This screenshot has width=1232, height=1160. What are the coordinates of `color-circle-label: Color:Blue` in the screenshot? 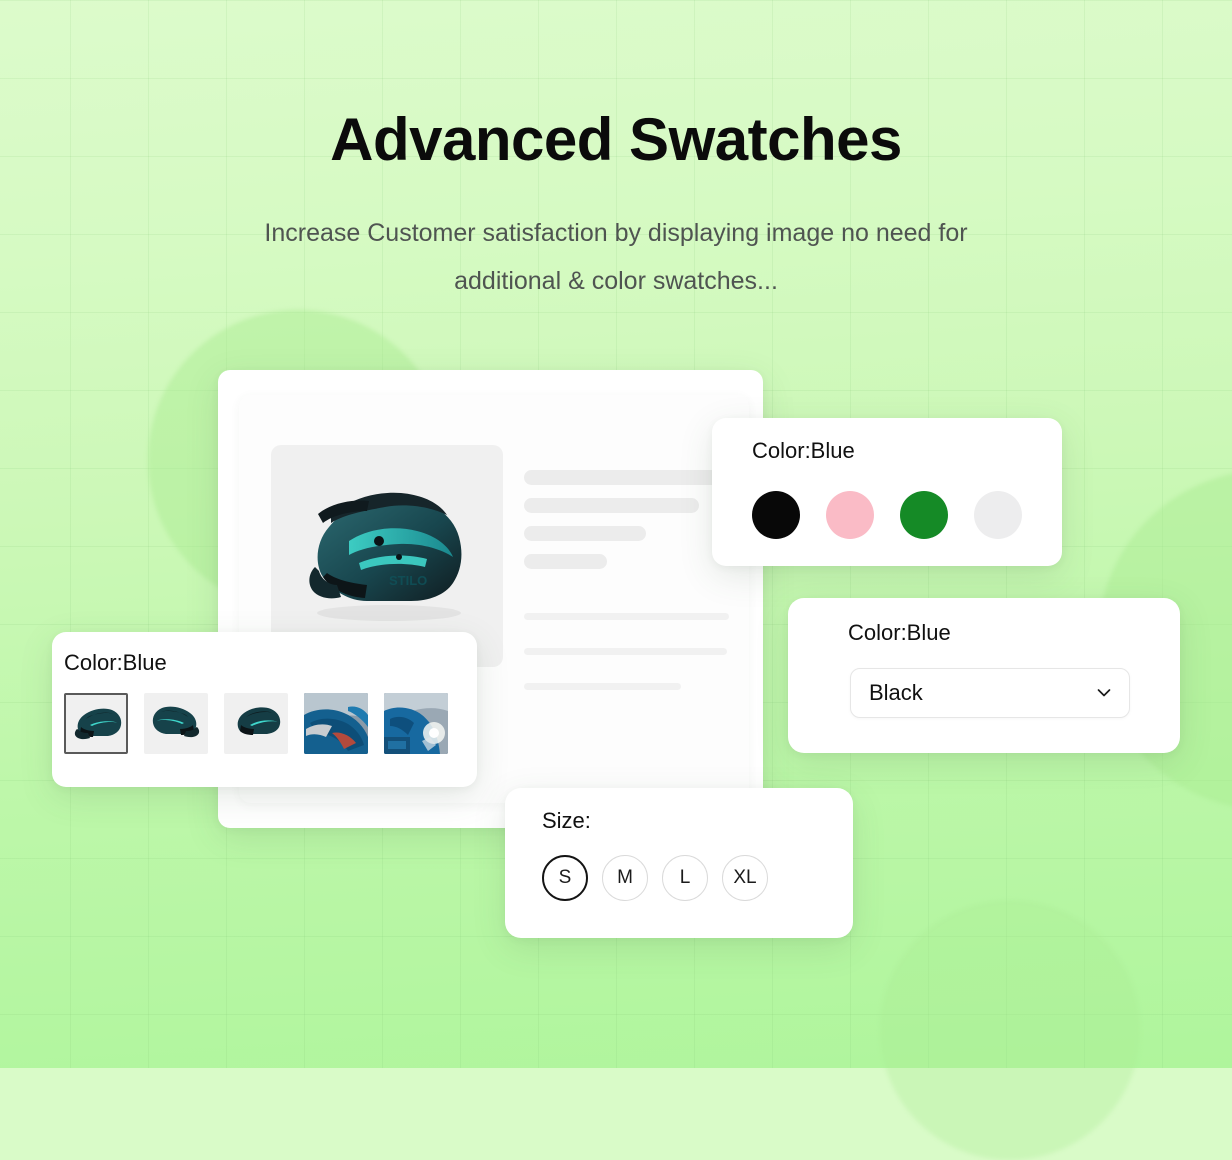 It's located at (803, 450).